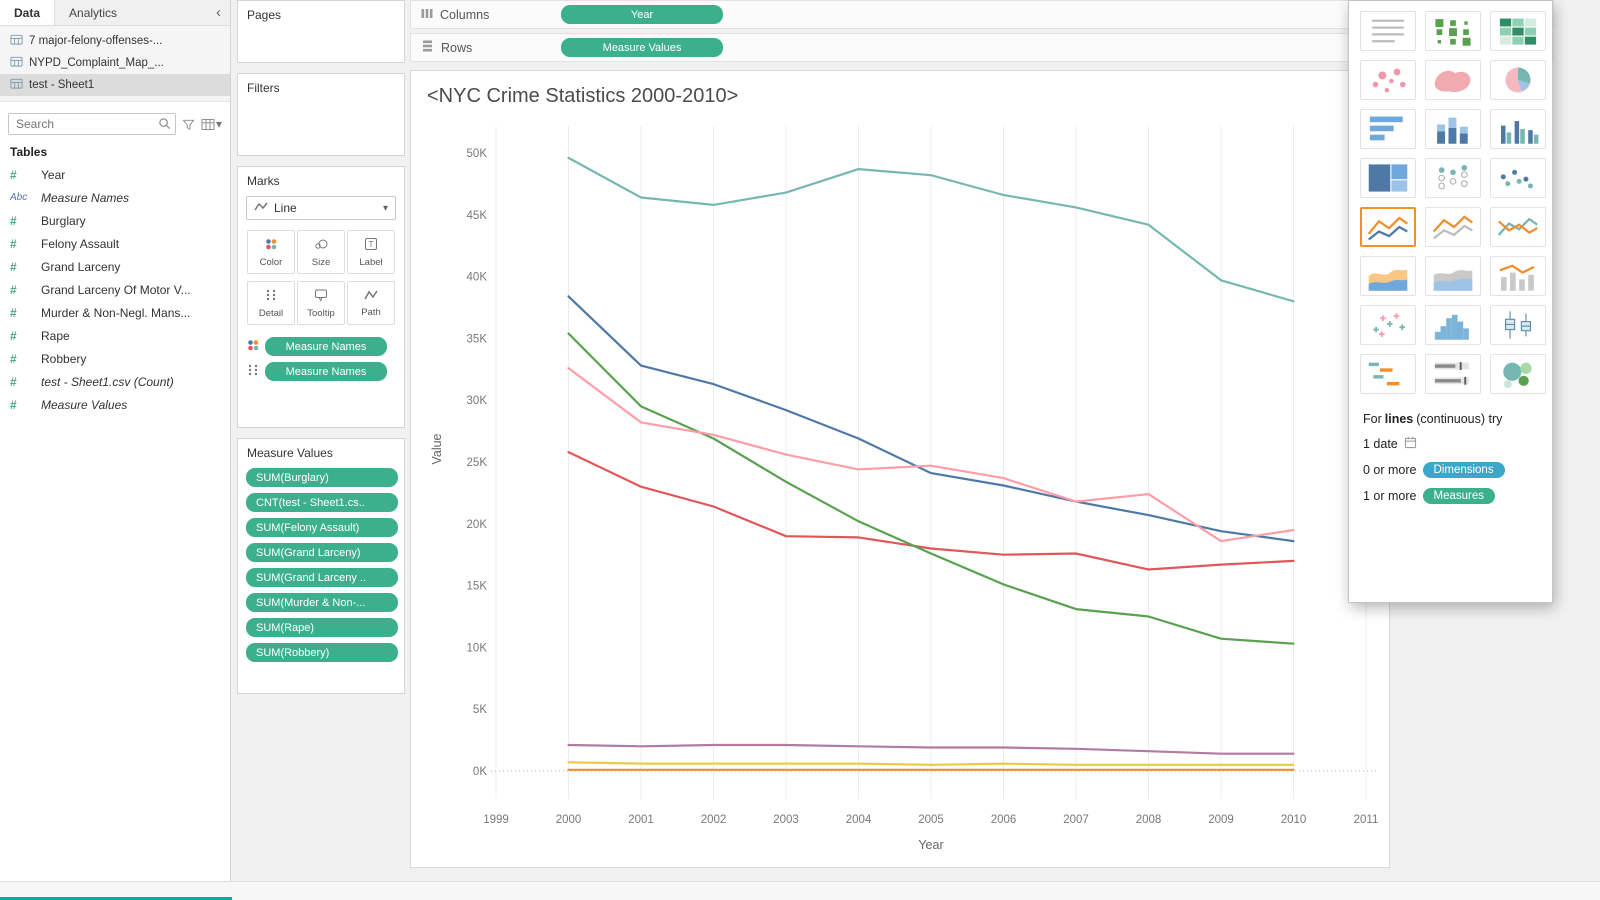  What do you see at coordinates (115, 404) in the screenshot?
I see `field-item-measure-values: # Measure Values` at bounding box center [115, 404].